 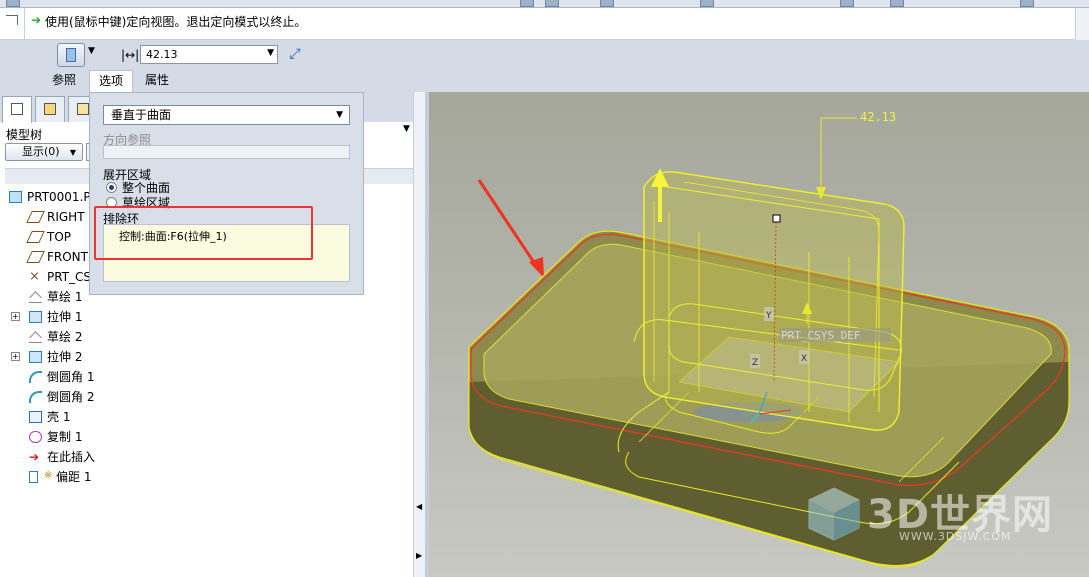 I want to click on message-history-icon, so click(x=12, y=24).